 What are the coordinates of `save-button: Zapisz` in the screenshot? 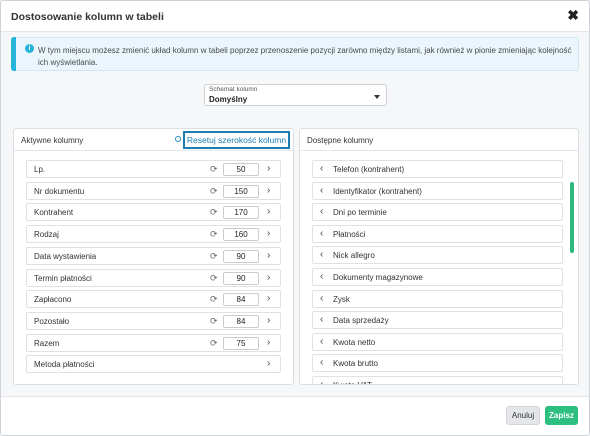 It's located at (561, 415).